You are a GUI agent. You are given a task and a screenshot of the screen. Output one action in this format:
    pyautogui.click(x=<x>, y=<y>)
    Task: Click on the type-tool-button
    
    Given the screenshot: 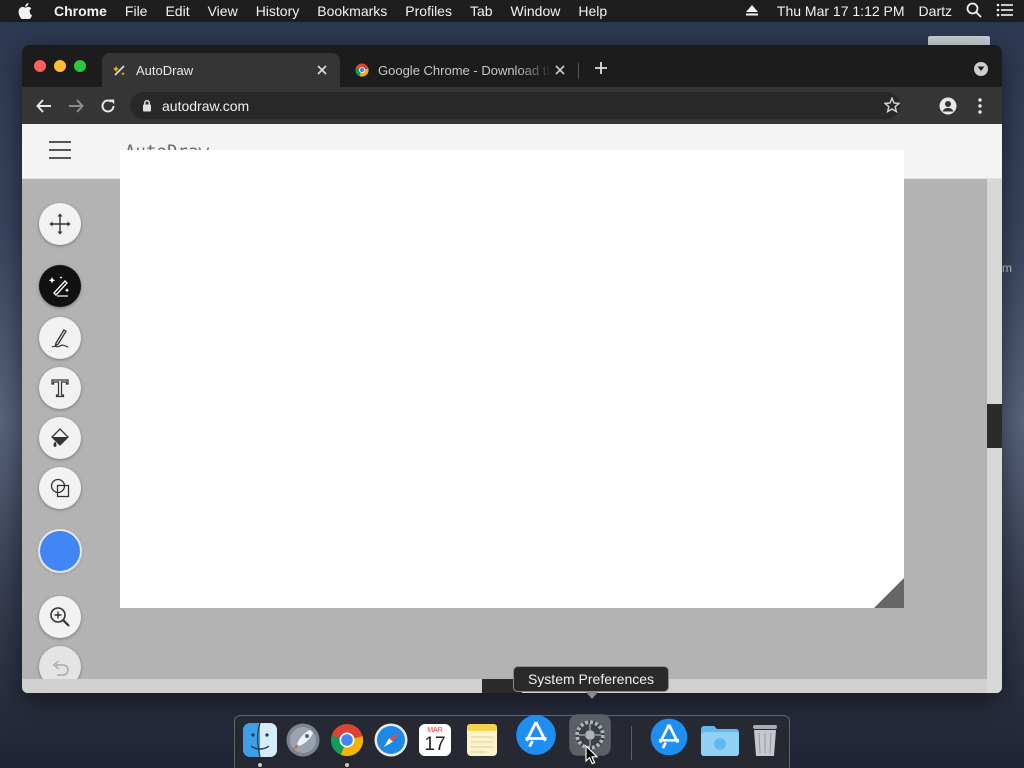 What is the action you would take?
    pyautogui.click(x=60, y=388)
    